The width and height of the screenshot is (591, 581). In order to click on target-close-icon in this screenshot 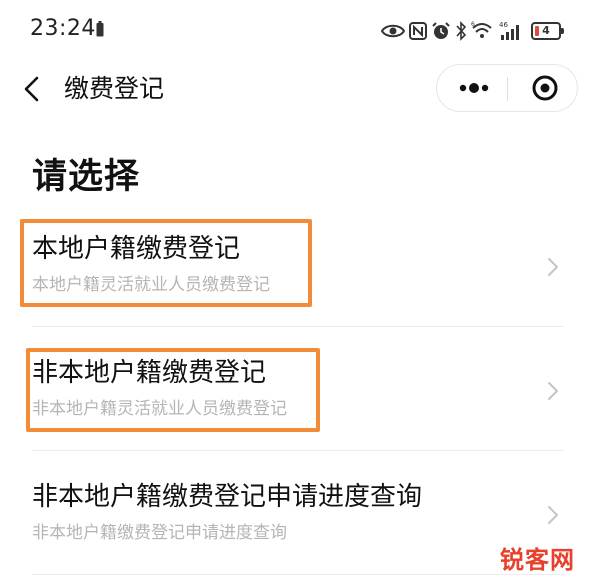, I will do `click(545, 88)`.